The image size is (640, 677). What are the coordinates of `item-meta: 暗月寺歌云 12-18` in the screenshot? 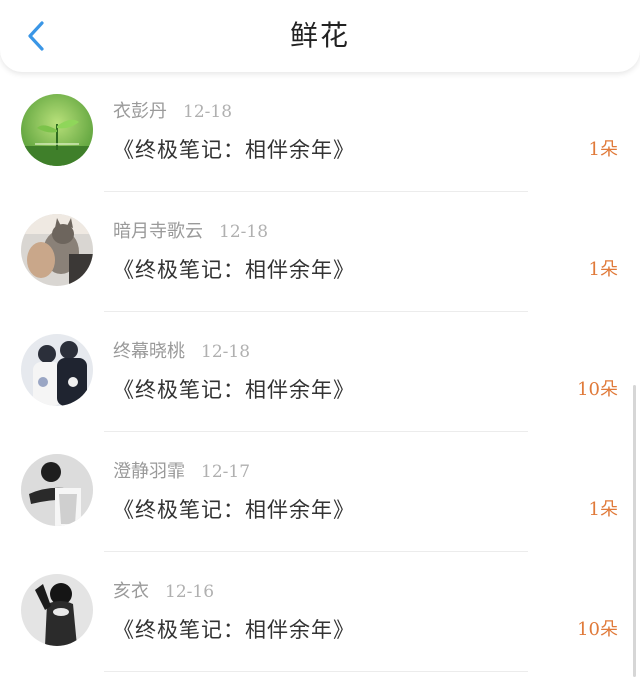 It's located at (190, 232).